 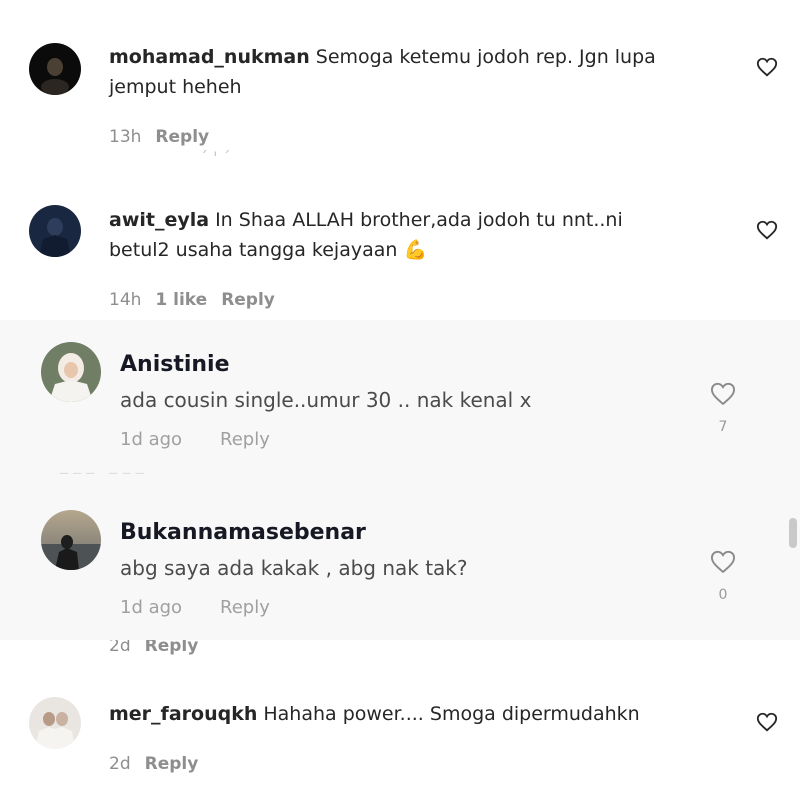 What do you see at coordinates (723, 427) in the screenshot?
I see `like-count: 7` at bounding box center [723, 427].